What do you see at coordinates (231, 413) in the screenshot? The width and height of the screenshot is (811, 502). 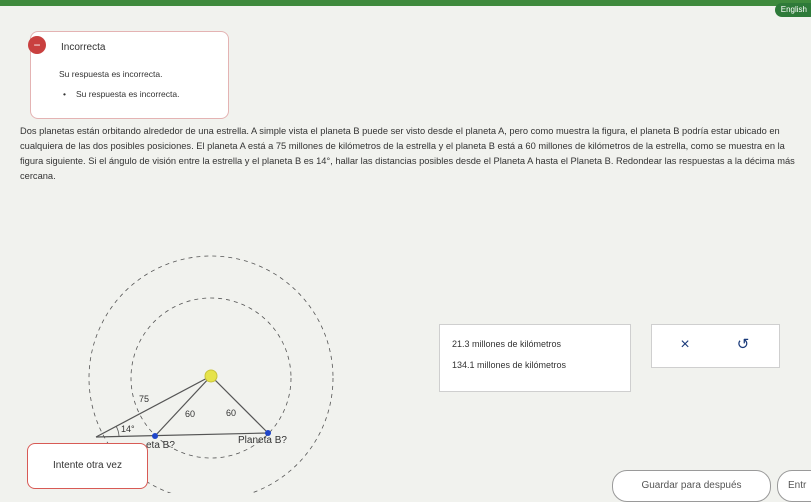 I see `label-60-right: 60` at bounding box center [231, 413].